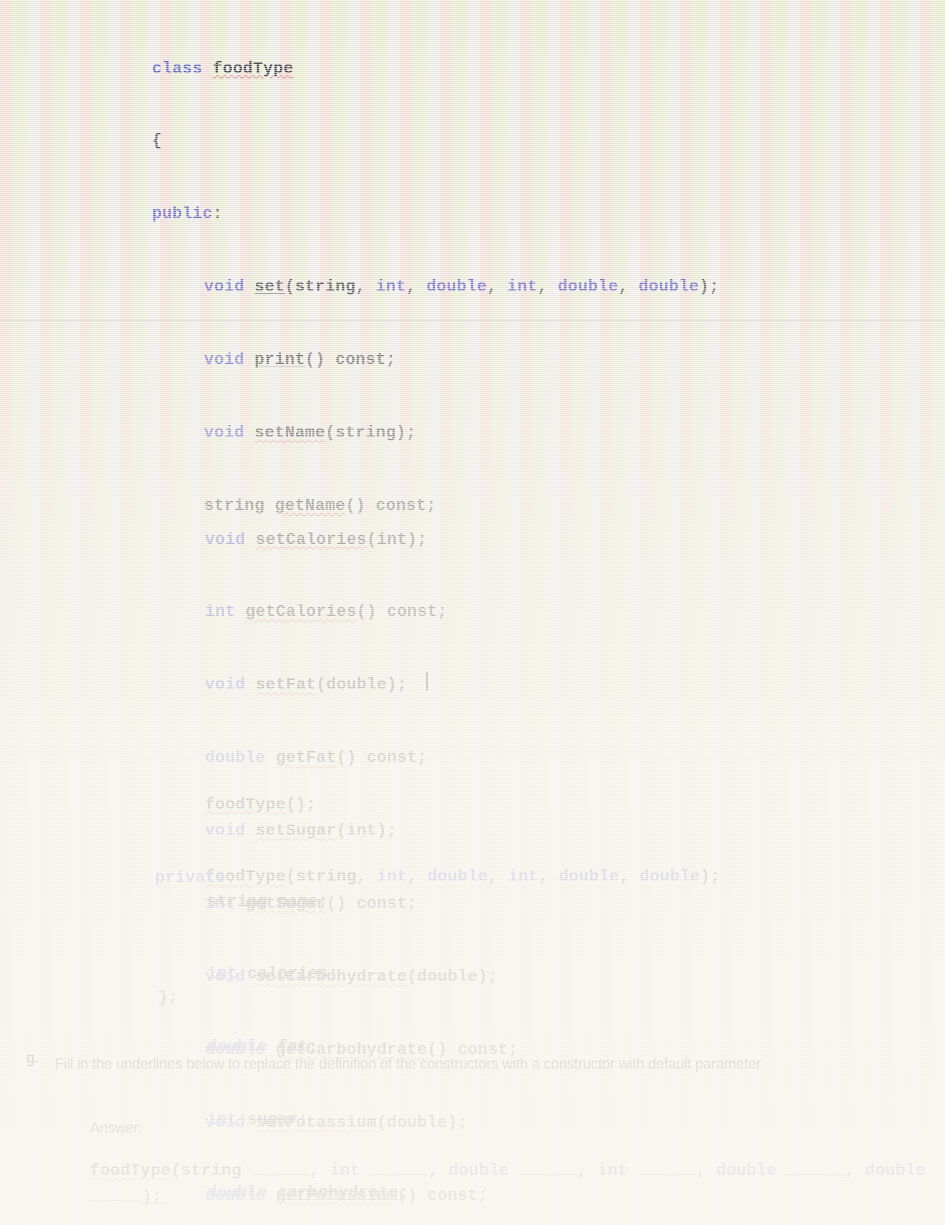 This screenshot has width=945, height=1225. I want to click on keyword-public: public, so click(182, 214).